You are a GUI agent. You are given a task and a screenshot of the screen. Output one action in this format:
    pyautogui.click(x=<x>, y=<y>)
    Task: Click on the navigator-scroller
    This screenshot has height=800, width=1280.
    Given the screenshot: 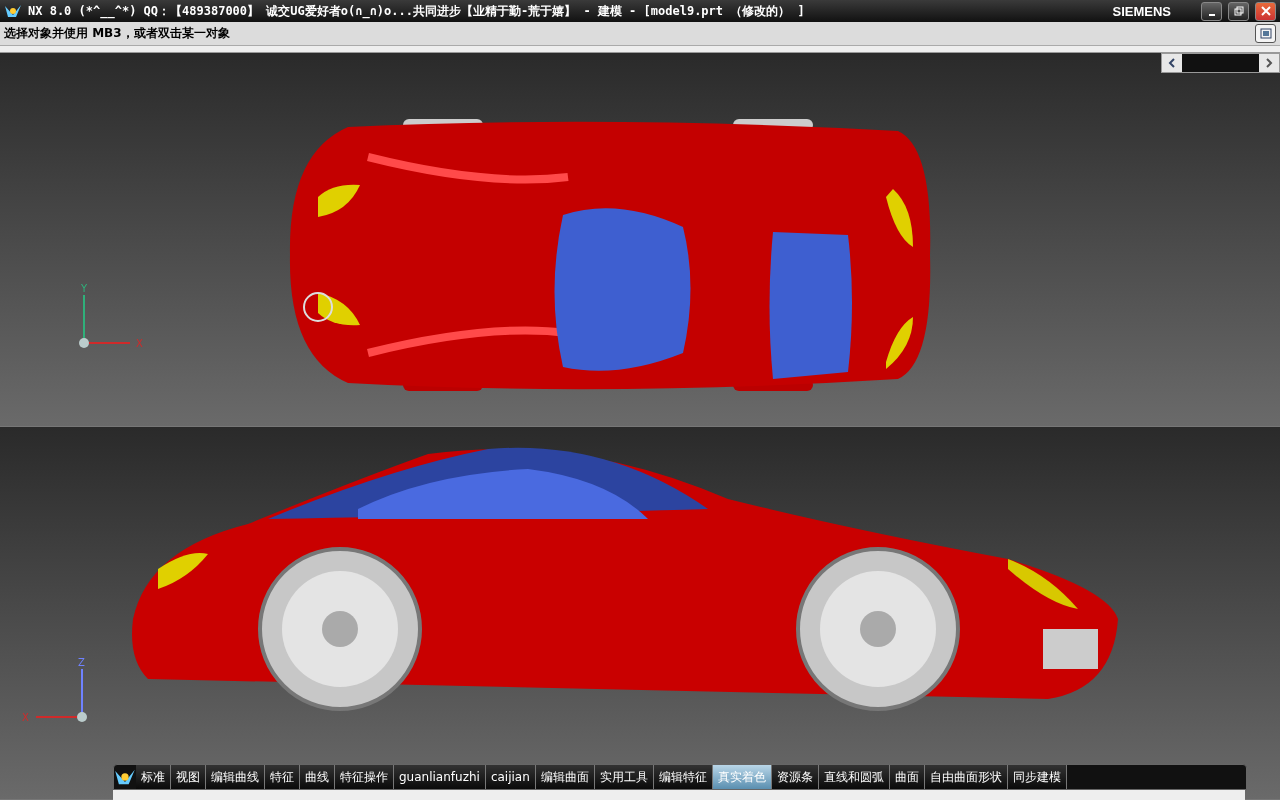 What is the action you would take?
    pyautogui.click(x=1220, y=63)
    